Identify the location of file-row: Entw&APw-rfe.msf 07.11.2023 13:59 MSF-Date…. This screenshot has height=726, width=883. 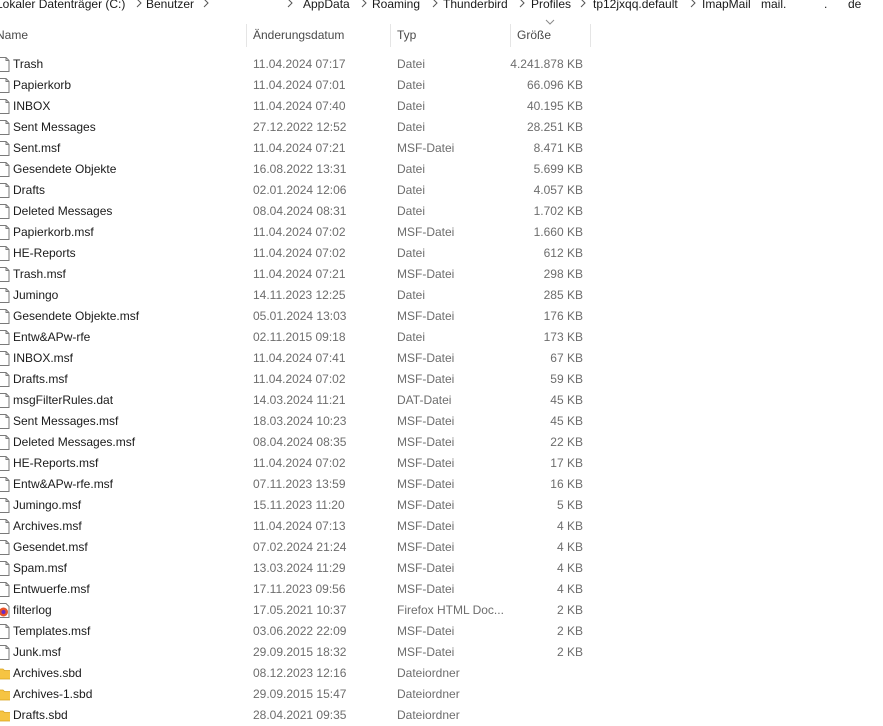
(441, 484).